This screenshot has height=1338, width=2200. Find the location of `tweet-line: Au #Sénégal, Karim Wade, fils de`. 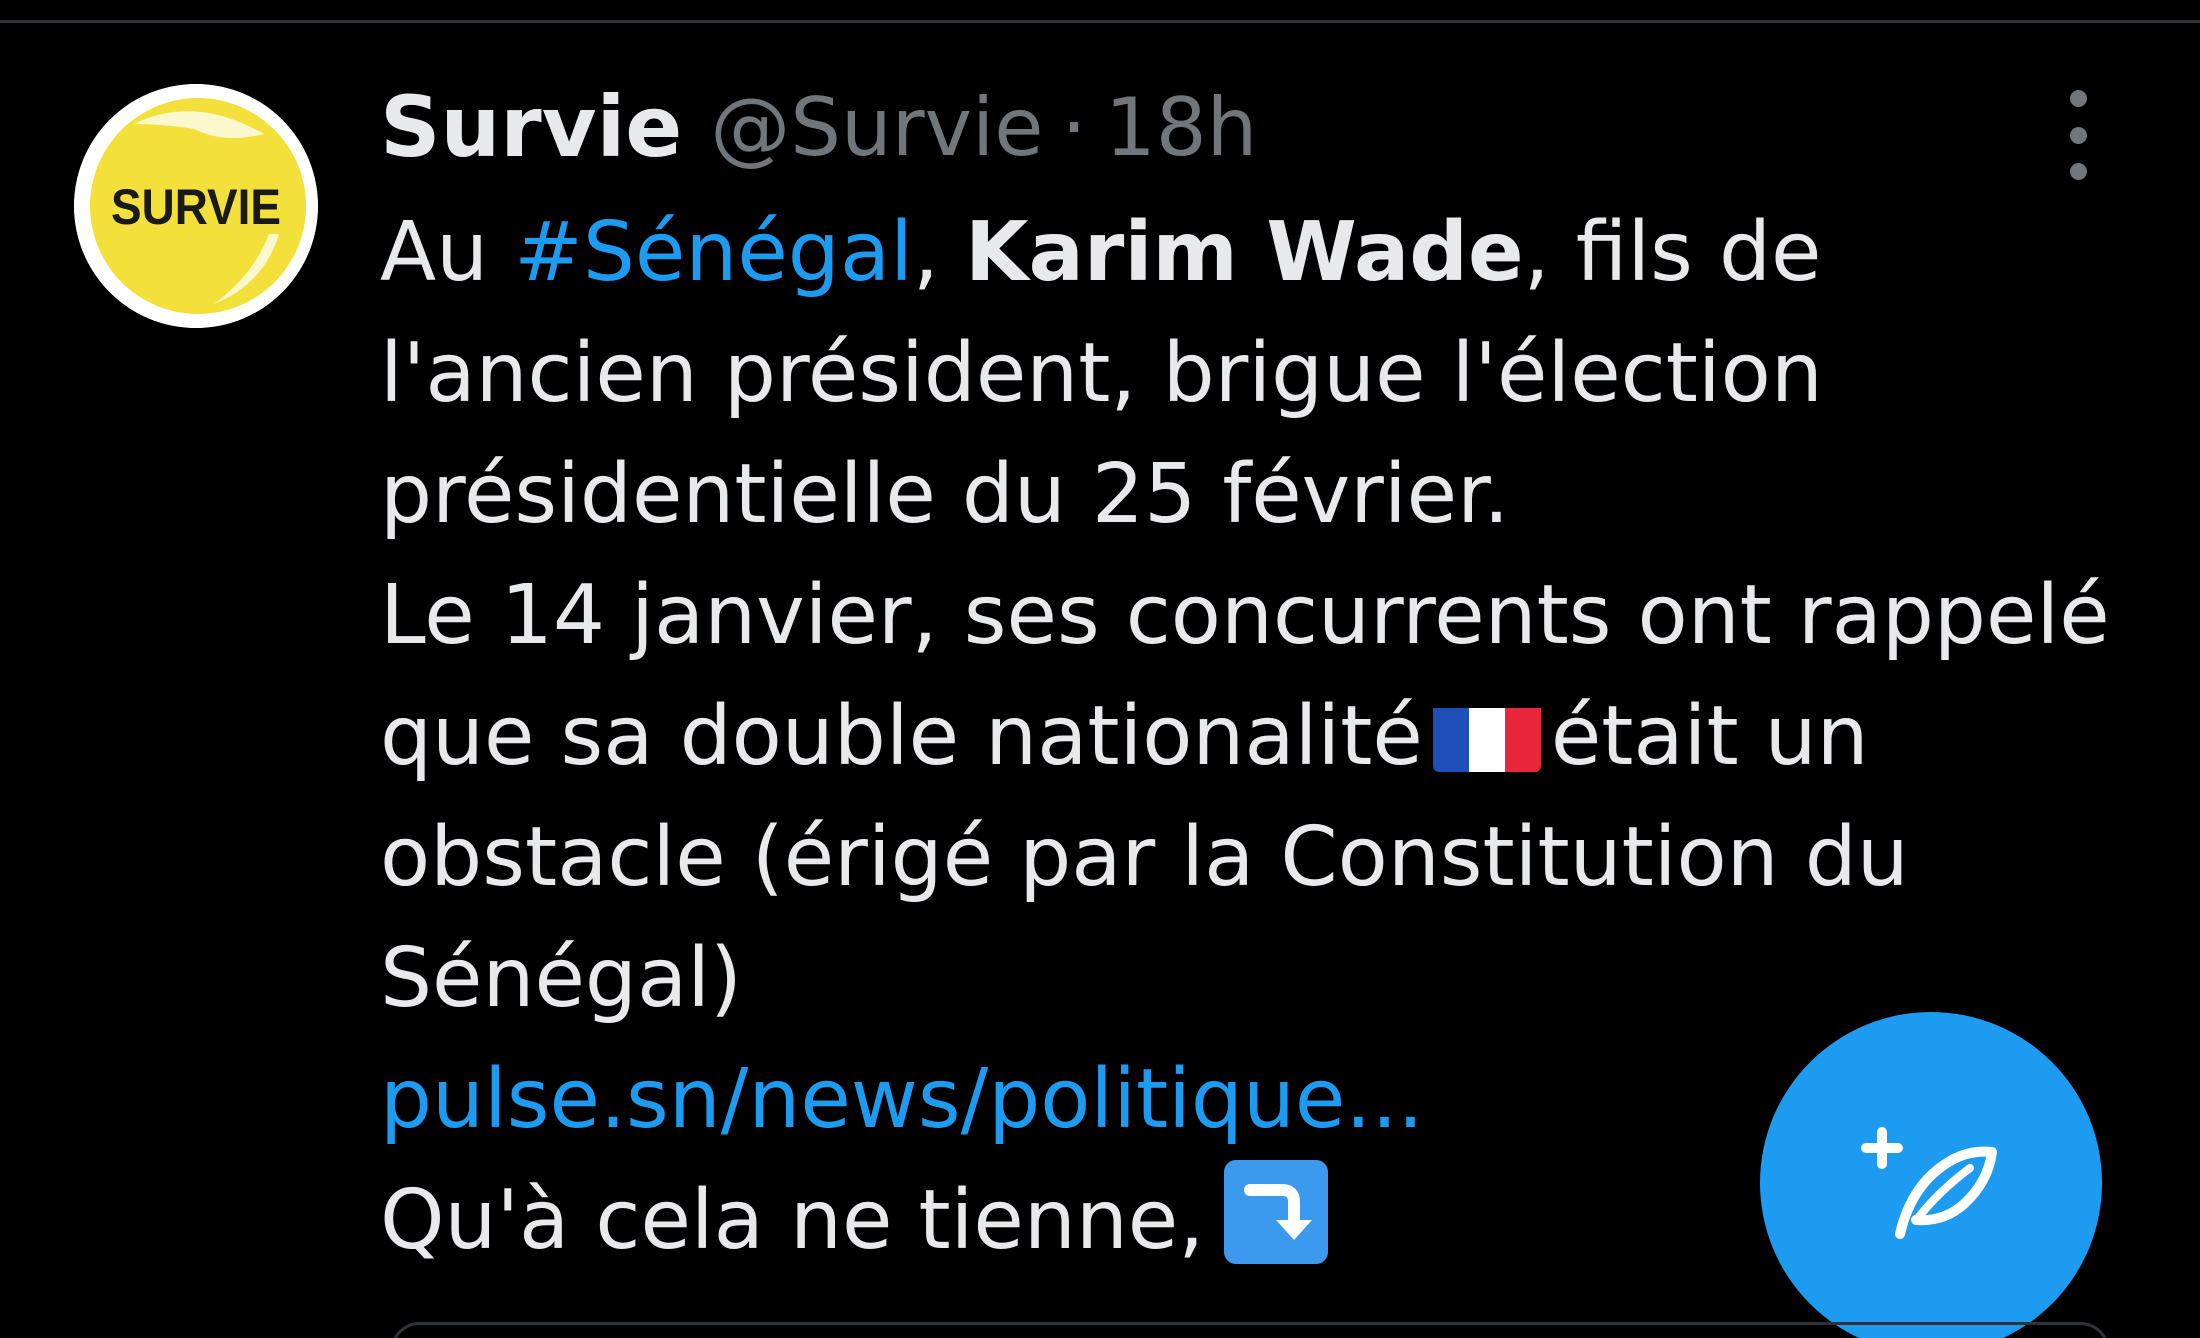

tweet-line: Au #Sénégal, Karim Wade, fils de is located at coordinates (1270, 252).